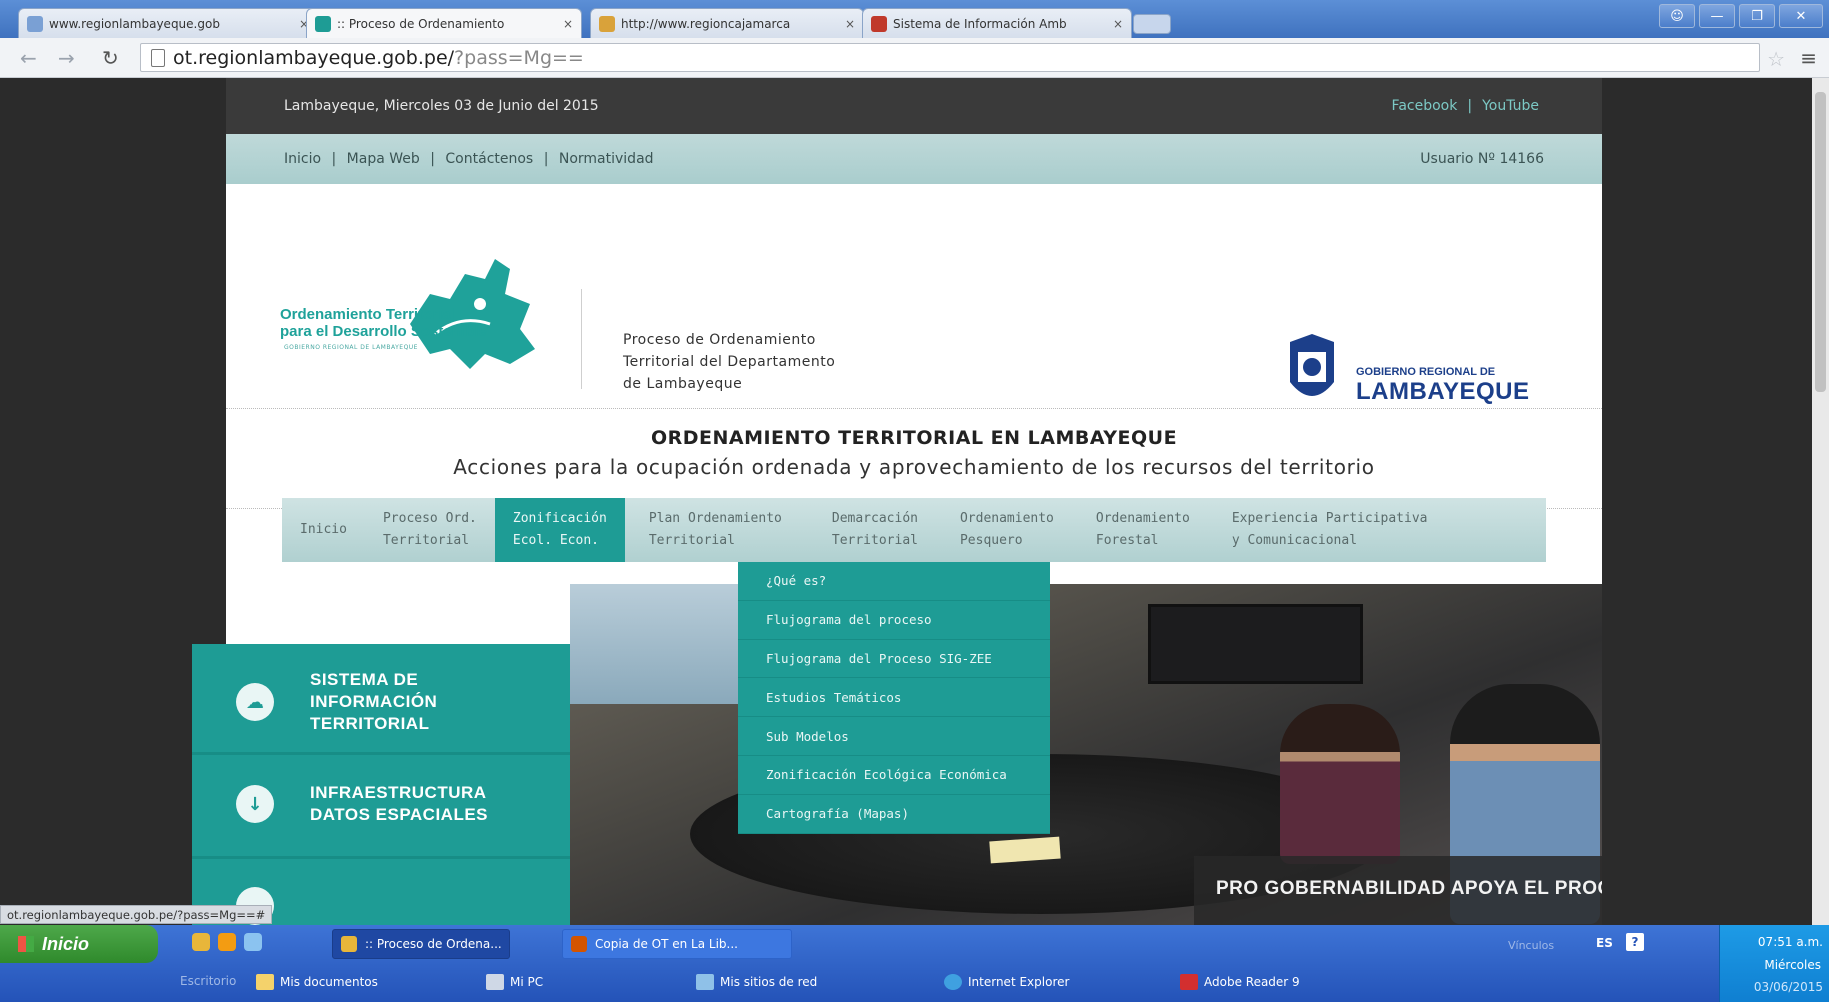 This screenshot has height=1002, width=1829. What do you see at coordinates (1820, 501) in the screenshot?
I see `page-scrollbar` at bounding box center [1820, 501].